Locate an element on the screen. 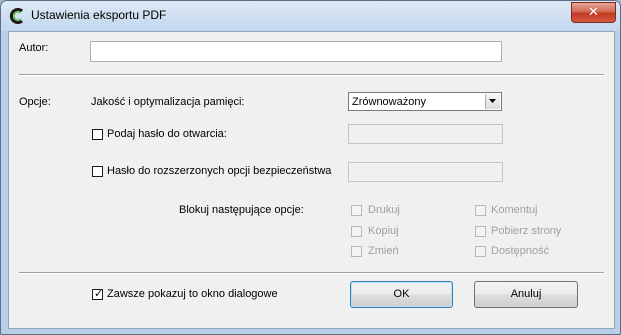  open-password-input is located at coordinates (425, 134).